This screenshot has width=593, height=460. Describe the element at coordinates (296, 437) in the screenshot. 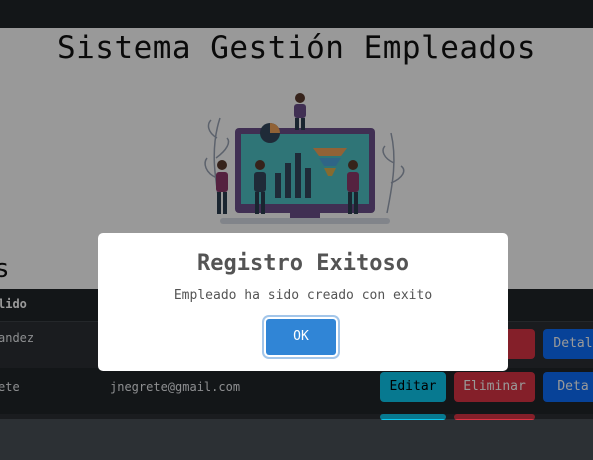

I see `table-row` at that location.